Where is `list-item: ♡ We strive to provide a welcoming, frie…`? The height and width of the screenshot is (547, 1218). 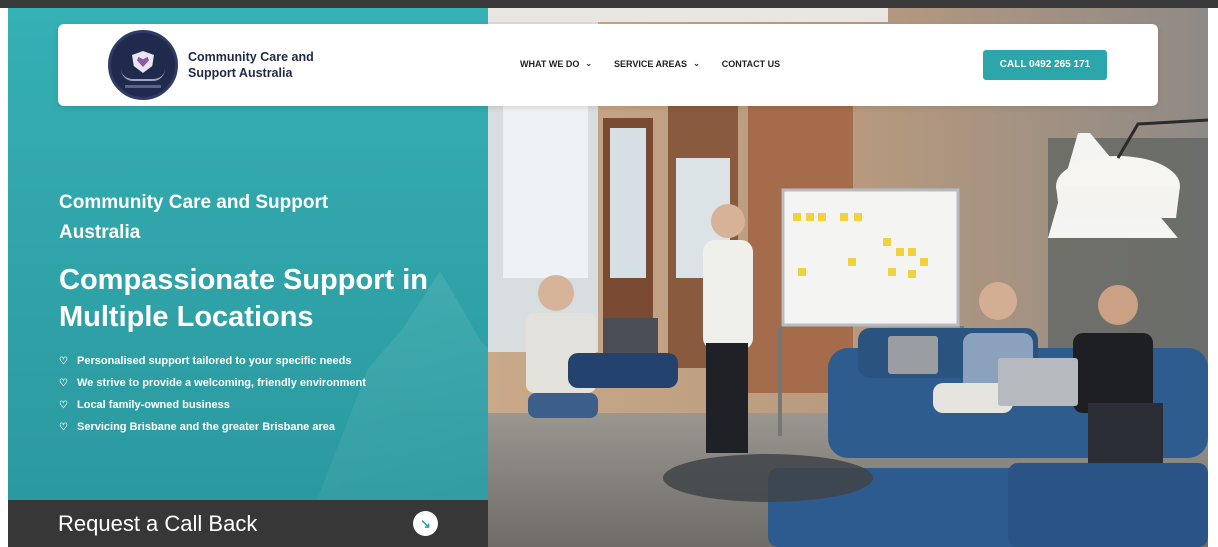
list-item: ♡ We strive to provide a welcoming, frie… is located at coordinates (212, 383).